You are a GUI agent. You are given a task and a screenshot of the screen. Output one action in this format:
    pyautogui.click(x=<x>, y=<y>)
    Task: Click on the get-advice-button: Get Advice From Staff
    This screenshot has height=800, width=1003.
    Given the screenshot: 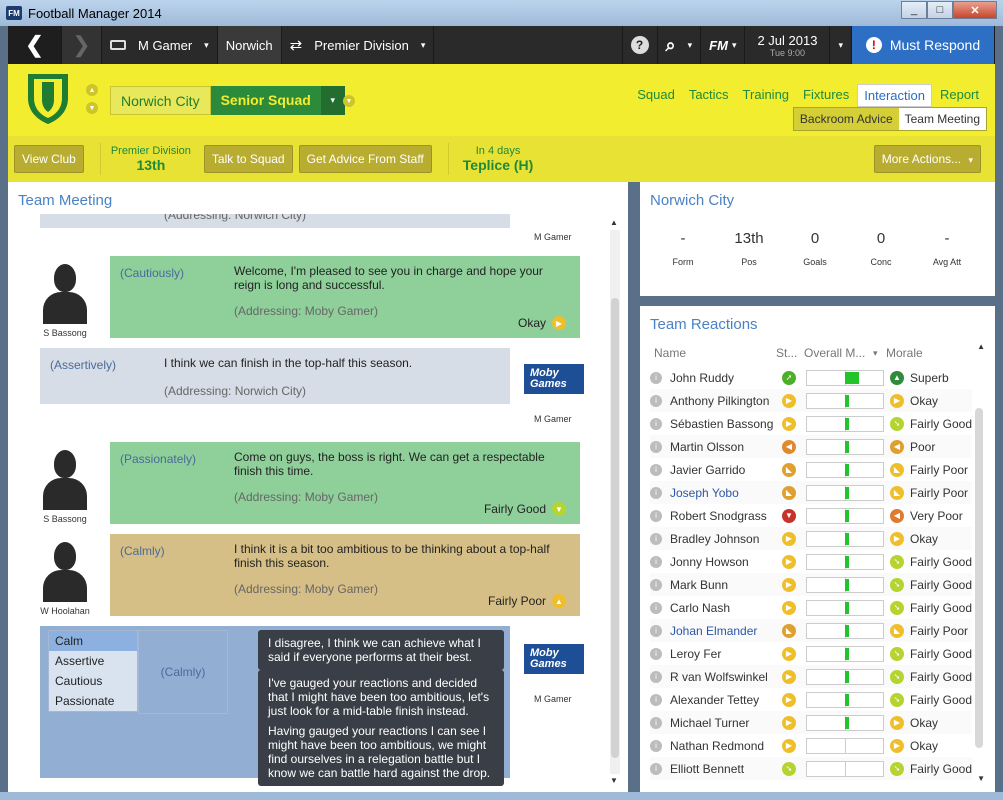 What is the action you would take?
    pyautogui.click(x=365, y=159)
    